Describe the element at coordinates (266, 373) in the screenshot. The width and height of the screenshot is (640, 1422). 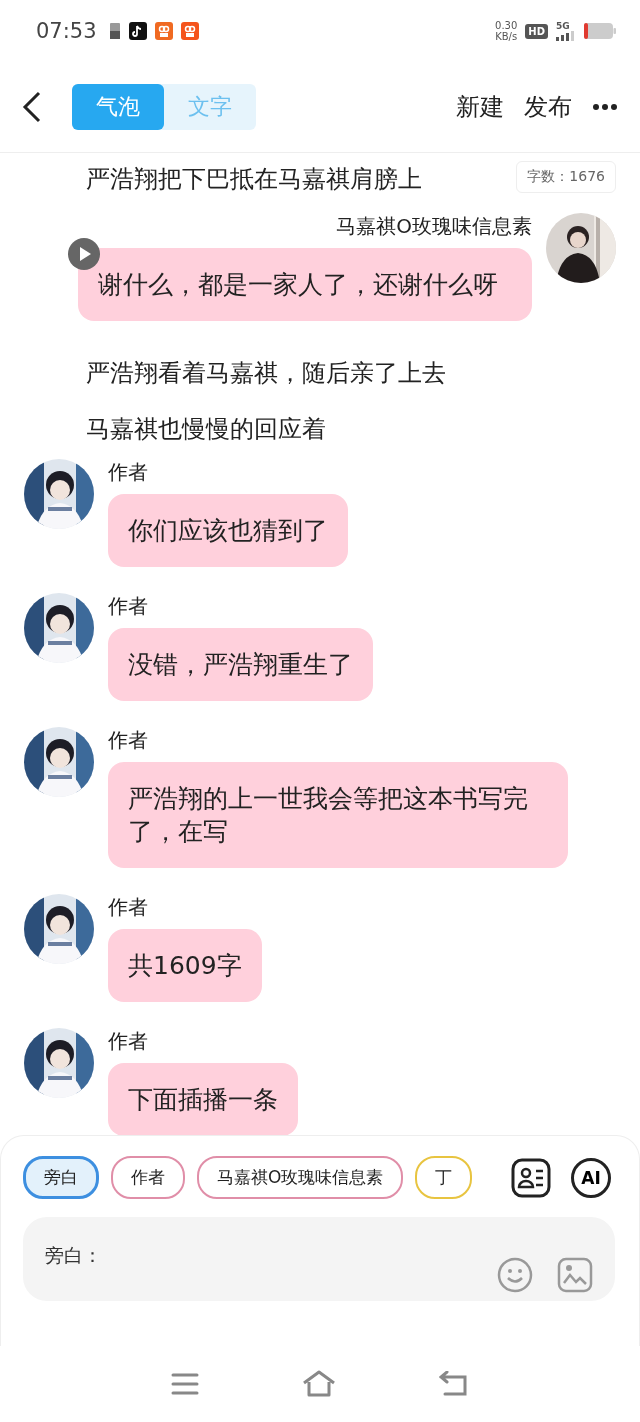
I see `narration-text: 严浩翔看着马嘉祺，随后亲了上去` at that location.